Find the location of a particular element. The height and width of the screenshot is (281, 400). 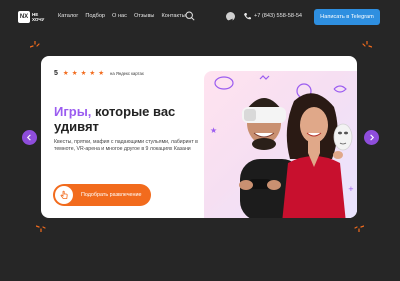

carousel-next-button is located at coordinates (371, 137).